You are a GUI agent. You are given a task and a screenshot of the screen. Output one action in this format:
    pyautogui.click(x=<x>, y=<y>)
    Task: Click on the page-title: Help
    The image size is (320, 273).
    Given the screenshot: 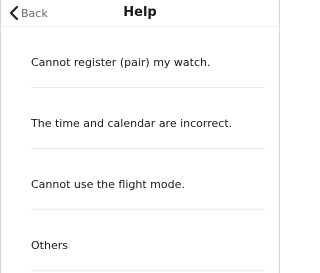 What is the action you would take?
    pyautogui.click(x=140, y=12)
    